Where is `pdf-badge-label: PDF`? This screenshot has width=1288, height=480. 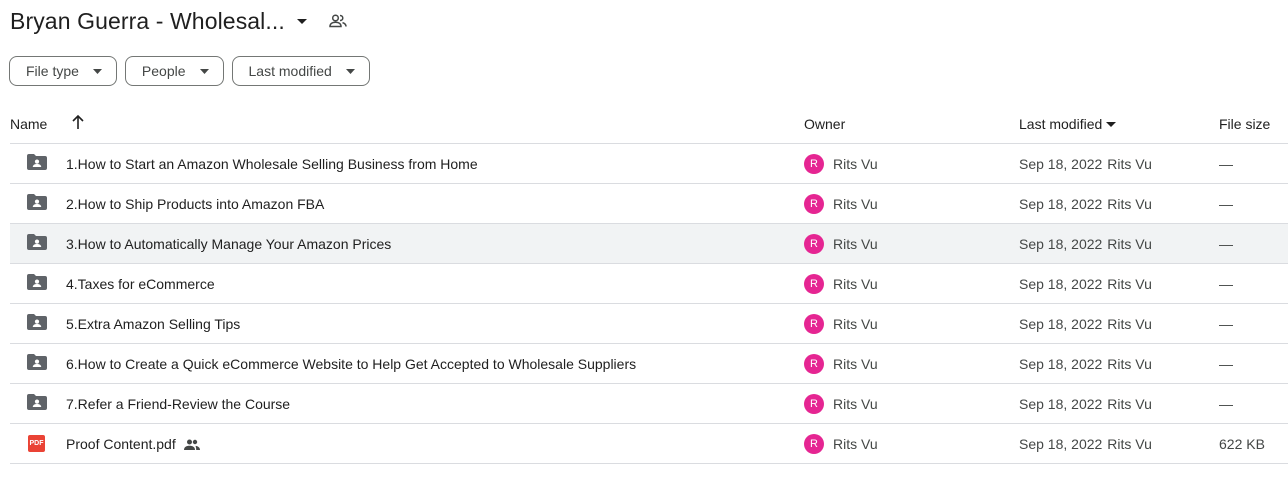 pdf-badge-label: PDF is located at coordinates (36, 443).